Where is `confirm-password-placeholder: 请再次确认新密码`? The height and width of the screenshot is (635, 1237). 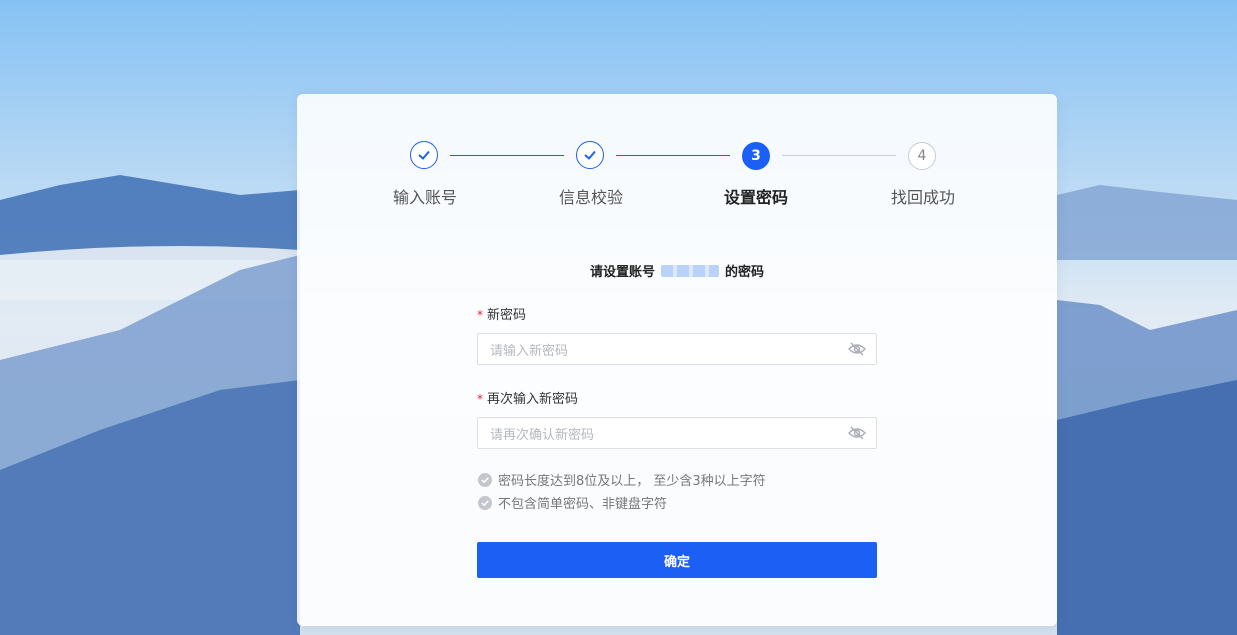 confirm-password-placeholder: 请再次确认新密码 is located at coordinates (542, 435).